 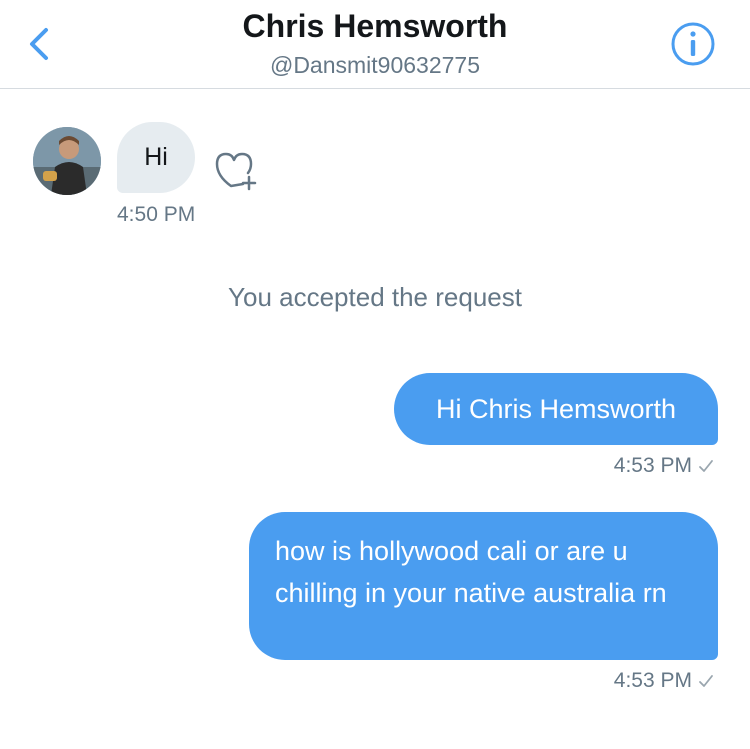 I want to click on message-timestamp: 4:50 PM, so click(x=156, y=214).